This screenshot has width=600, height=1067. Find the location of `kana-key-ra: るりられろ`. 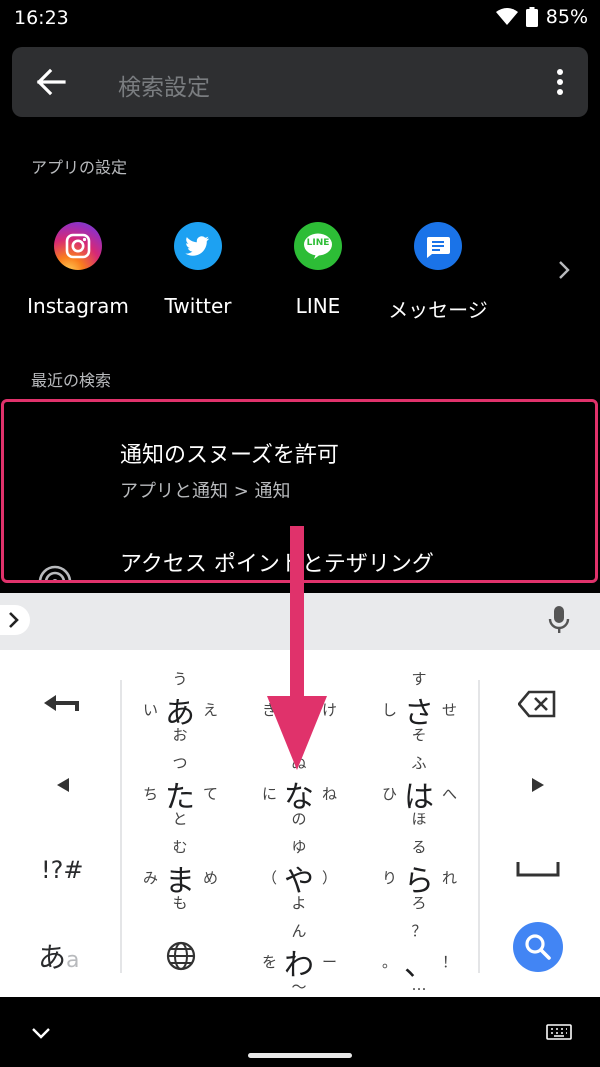

kana-key-ra: るりられろ is located at coordinates (419, 876).